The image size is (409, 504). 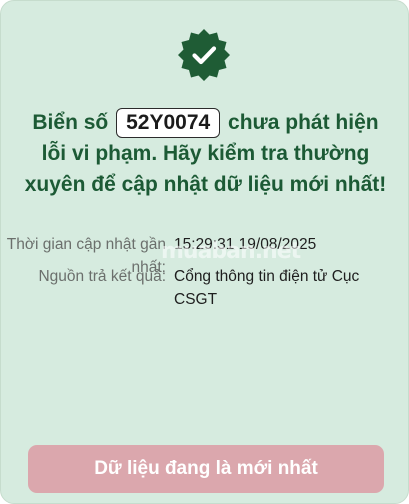 I want to click on source-label: Nguồn trả kết quả:, so click(x=102, y=276).